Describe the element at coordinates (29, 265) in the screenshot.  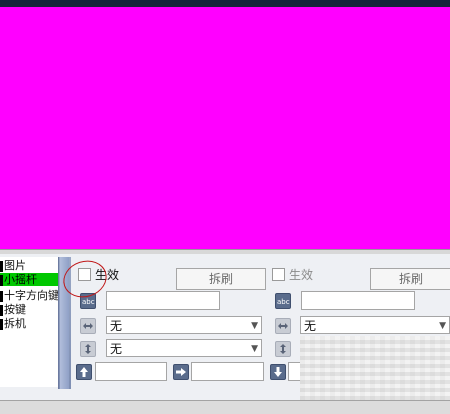
I see `list-item: 图片` at that location.